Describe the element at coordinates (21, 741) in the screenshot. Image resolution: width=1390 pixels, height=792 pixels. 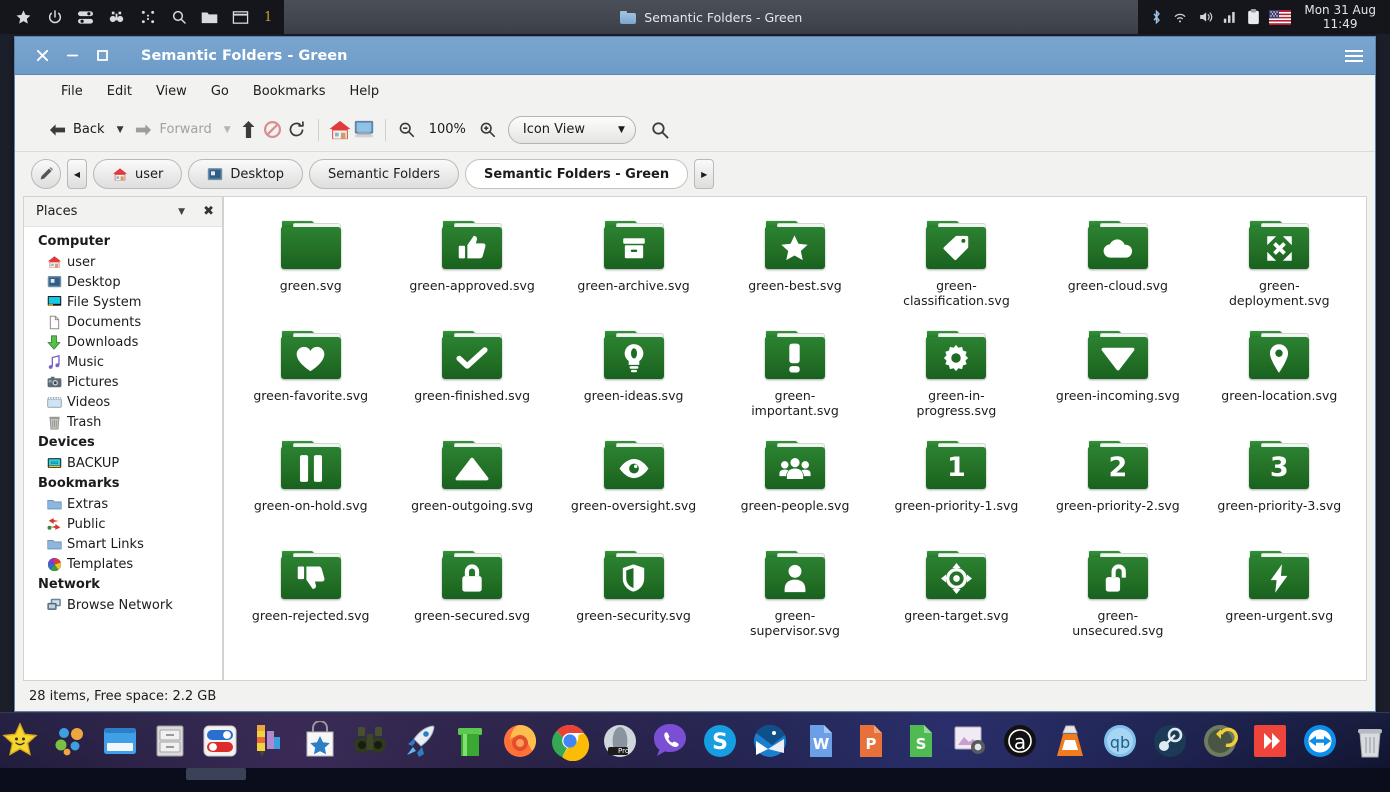
I see `dock-star-icon` at that location.